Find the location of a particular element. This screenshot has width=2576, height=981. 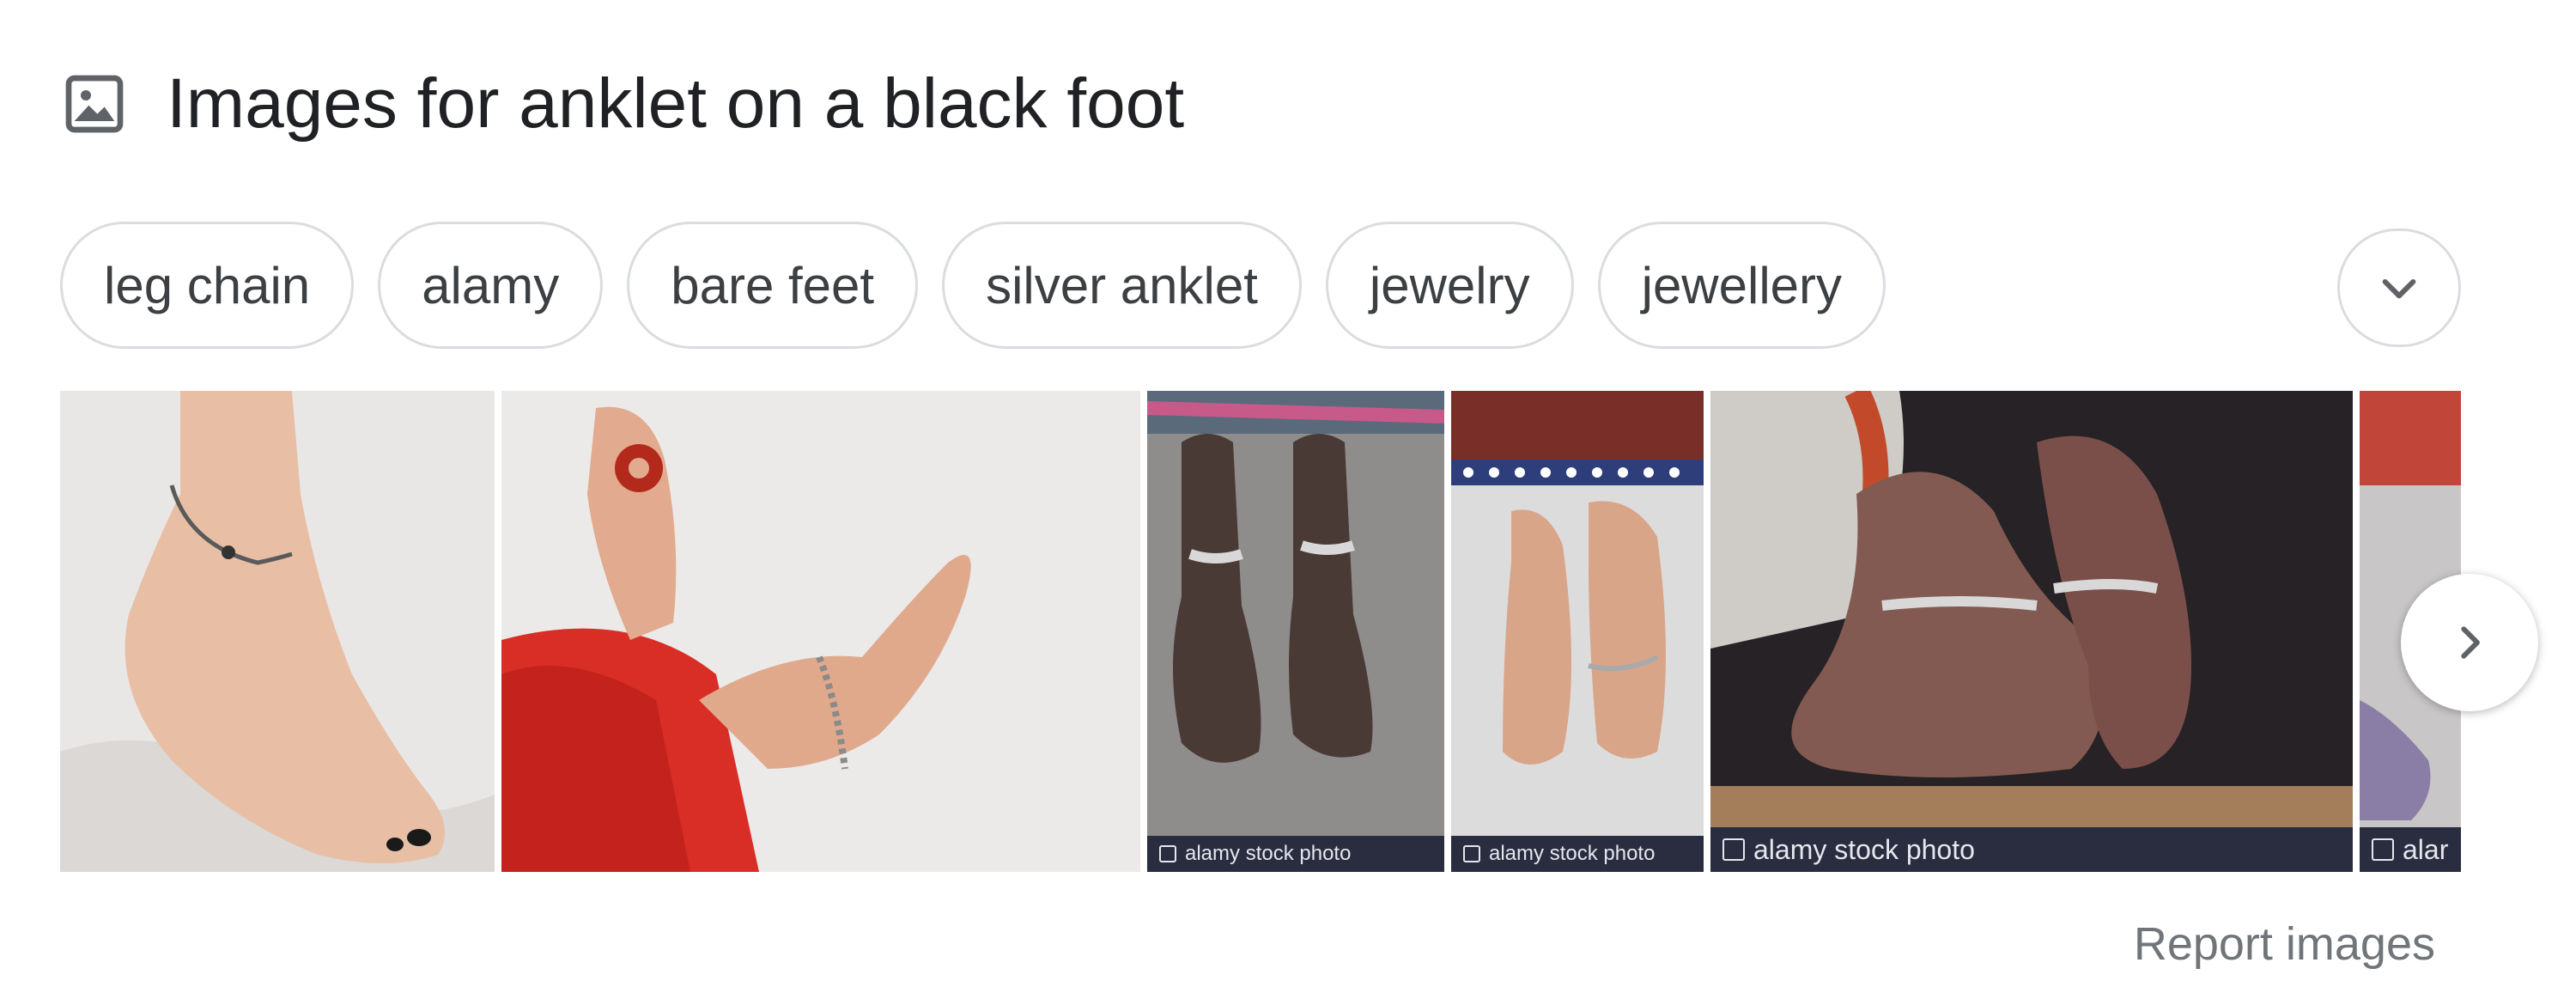

chip-jewelry: jewelry is located at coordinates (1449, 285).